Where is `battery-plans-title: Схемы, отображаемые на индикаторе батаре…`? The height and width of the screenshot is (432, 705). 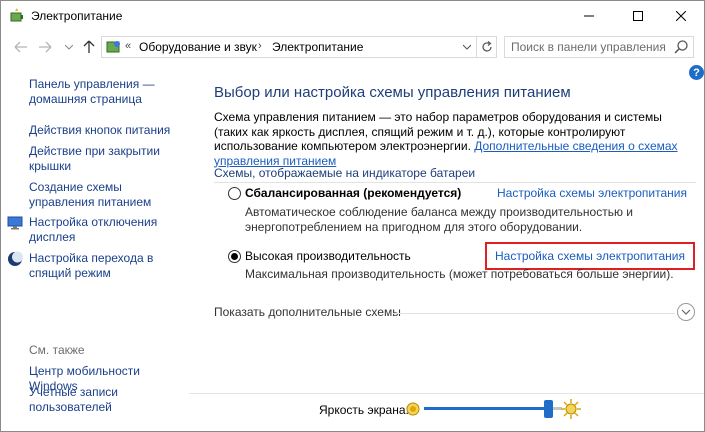
battery-plans-title: Схемы, отображаемые на индикаторе батаре… is located at coordinates (345, 173).